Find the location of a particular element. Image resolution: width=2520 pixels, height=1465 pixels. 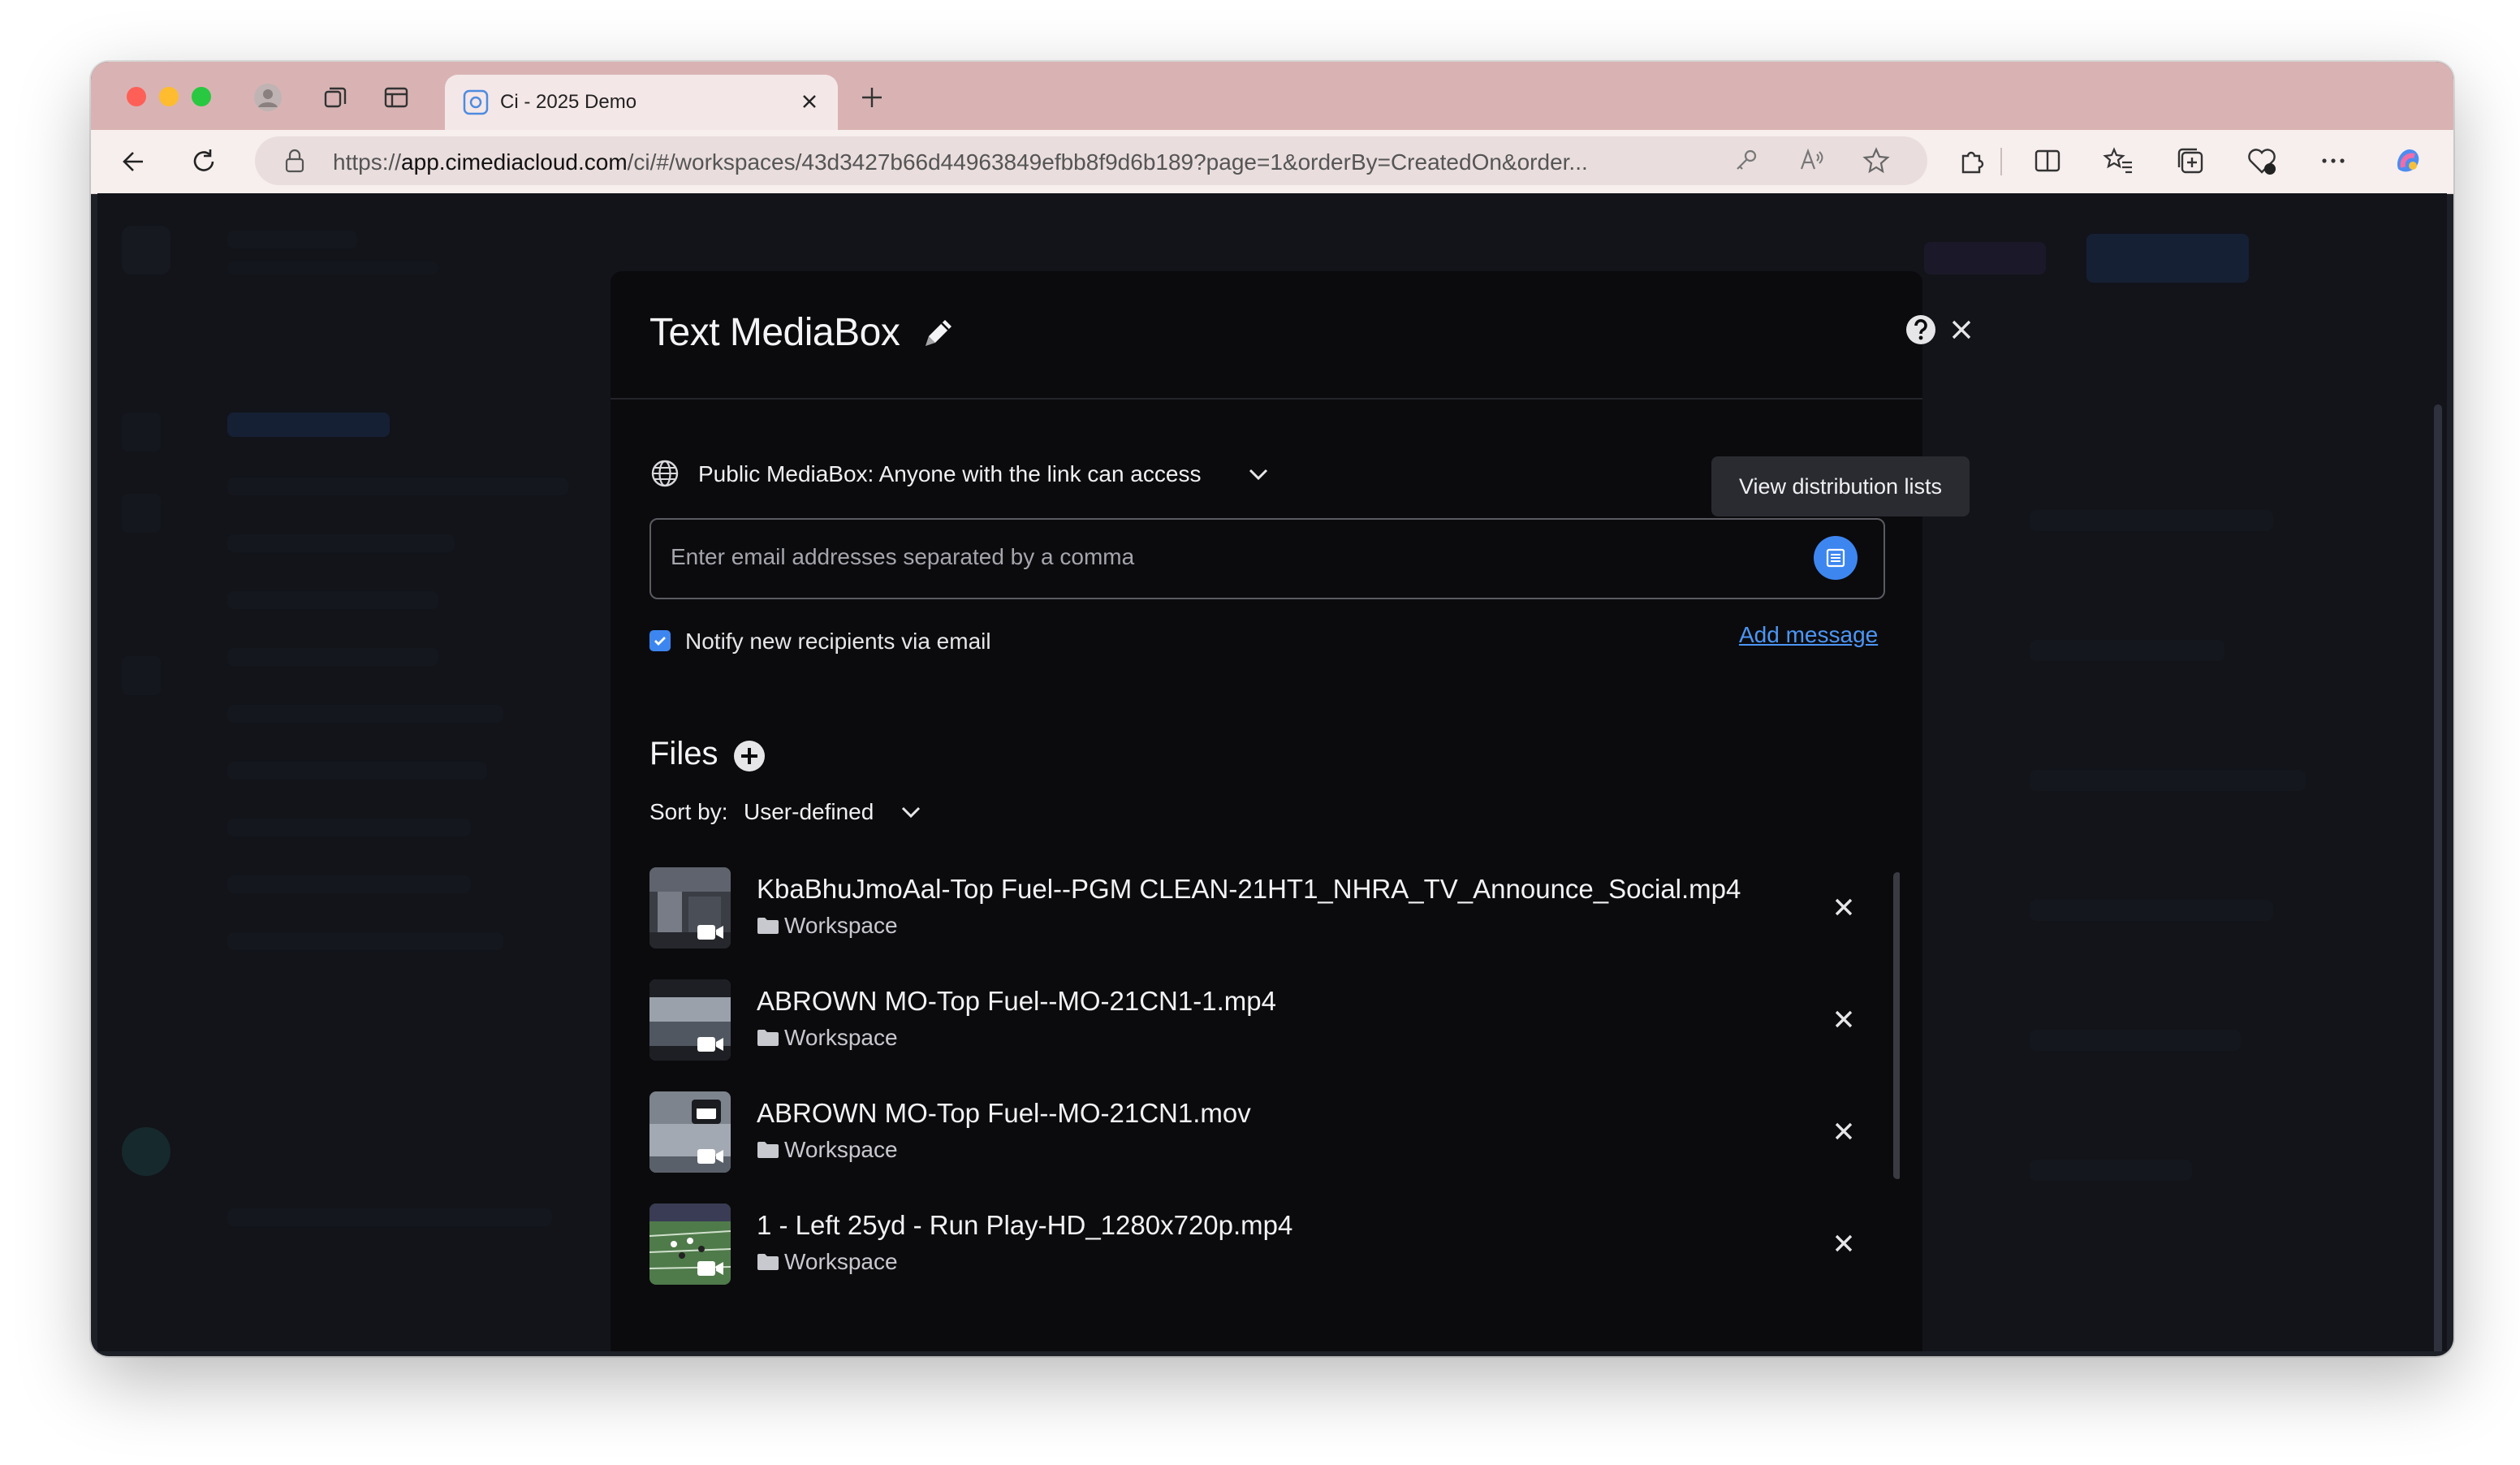

dialog-title: Text MediaBox is located at coordinates (775, 332).